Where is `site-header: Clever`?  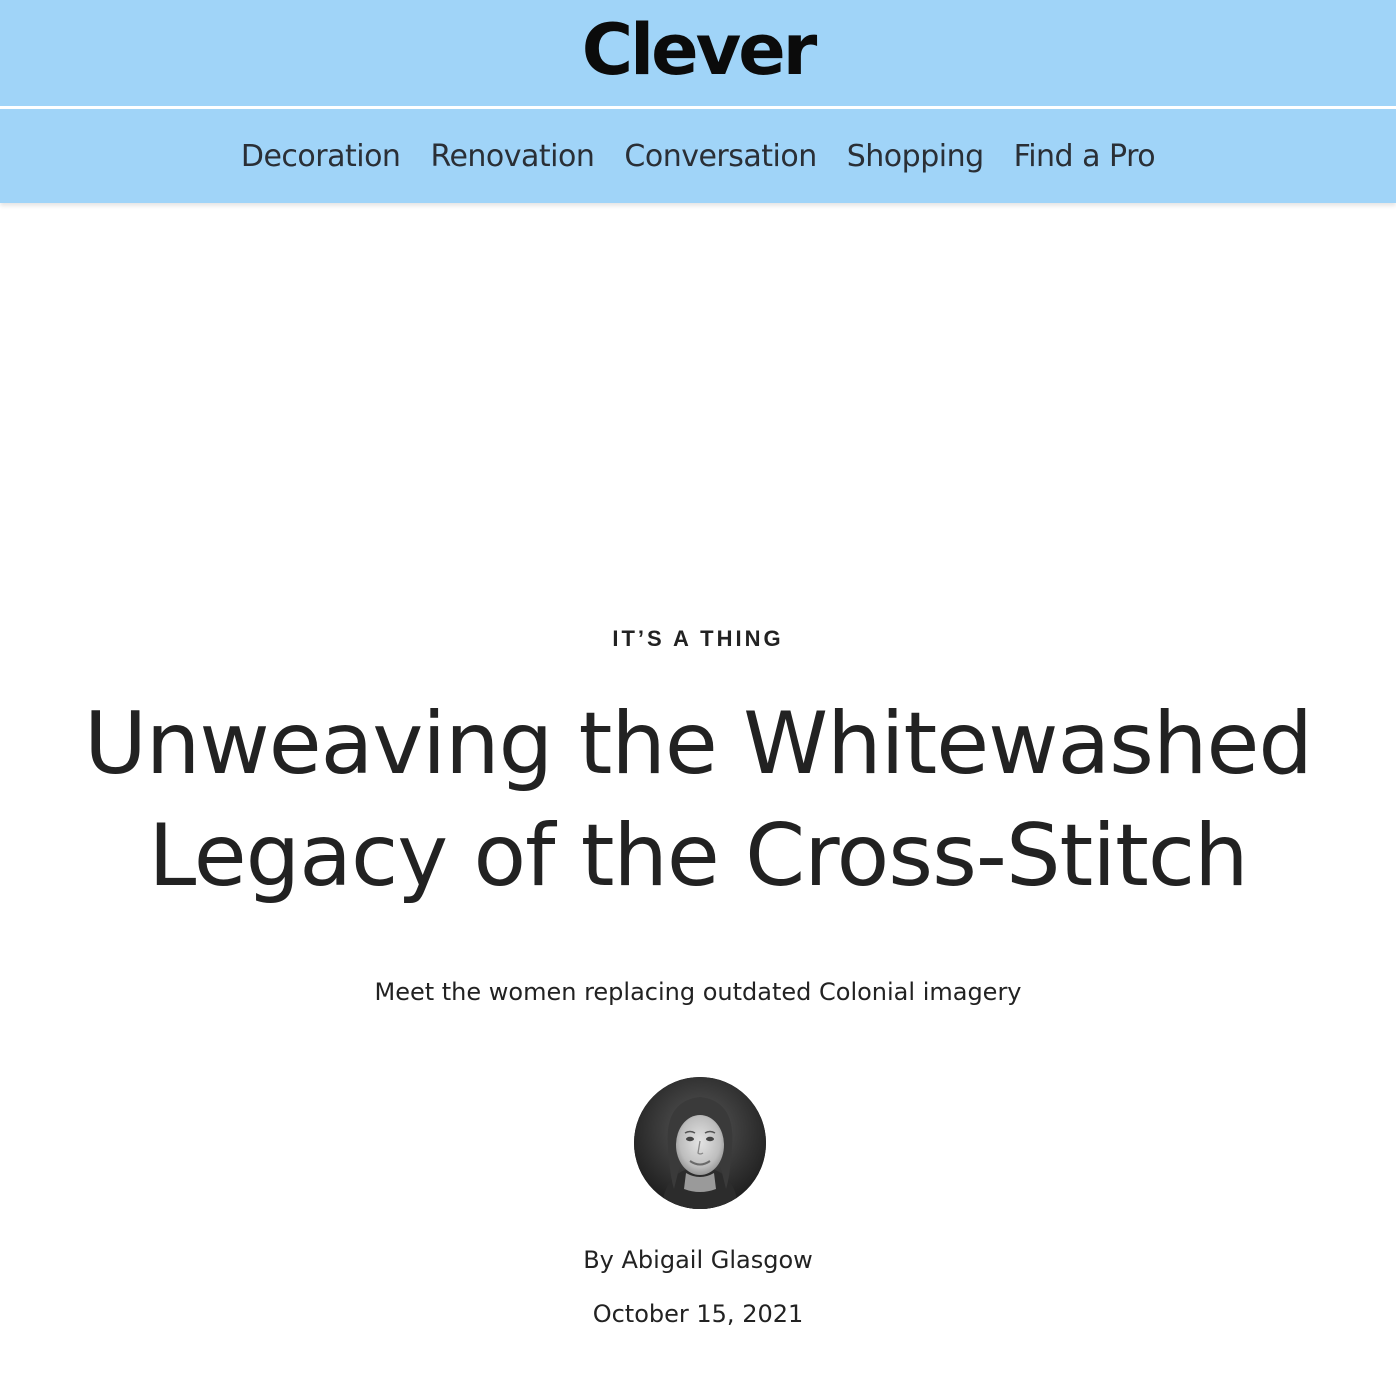 site-header: Clever is located at coordinates (698, 53).